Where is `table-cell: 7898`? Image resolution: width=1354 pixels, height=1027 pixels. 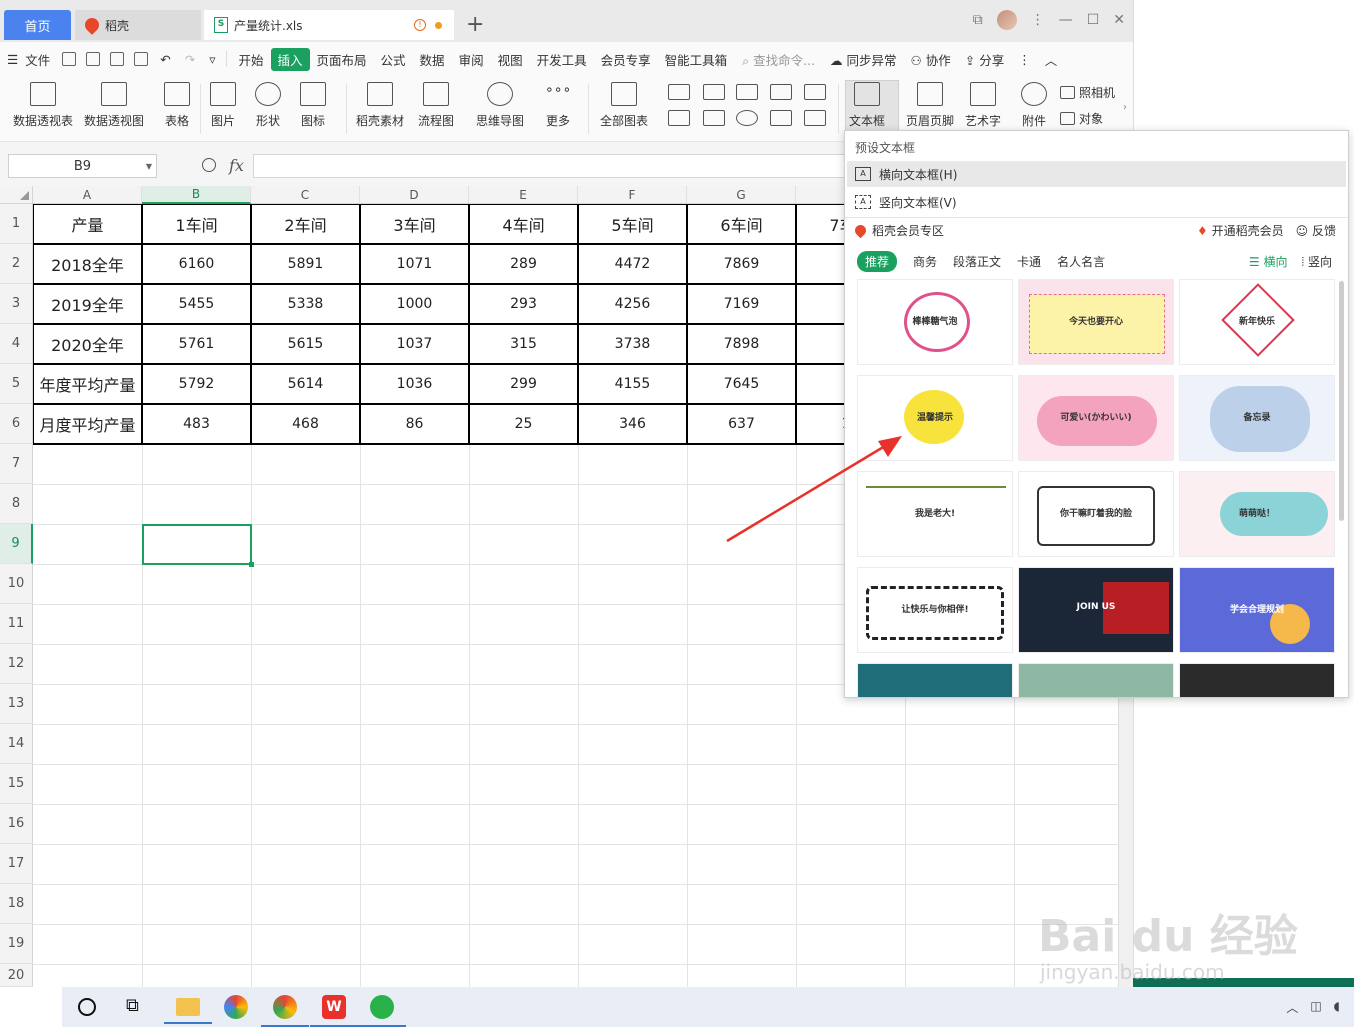
table-cell: 7898 is located at coordinates (742, 344).